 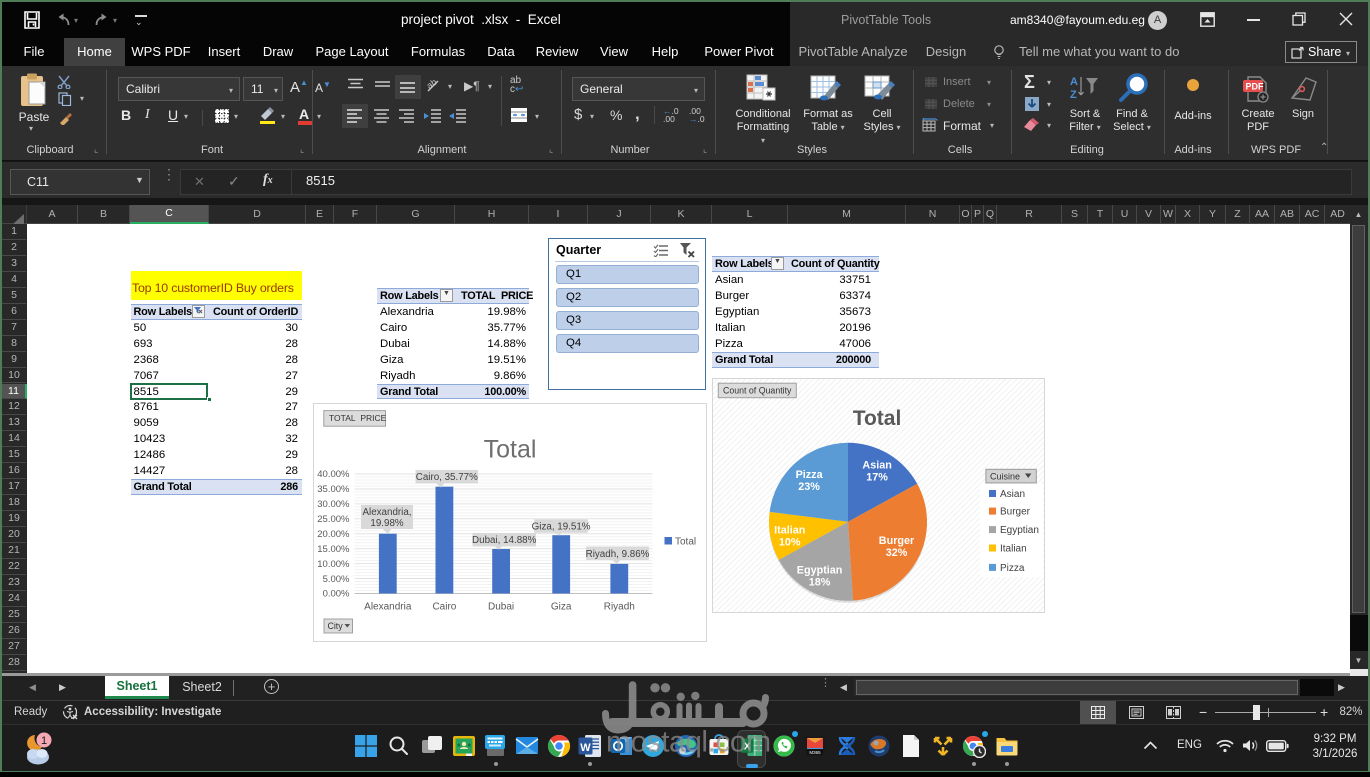 I want to click on svg-text: 30.00%, so click(x=333, y=504).